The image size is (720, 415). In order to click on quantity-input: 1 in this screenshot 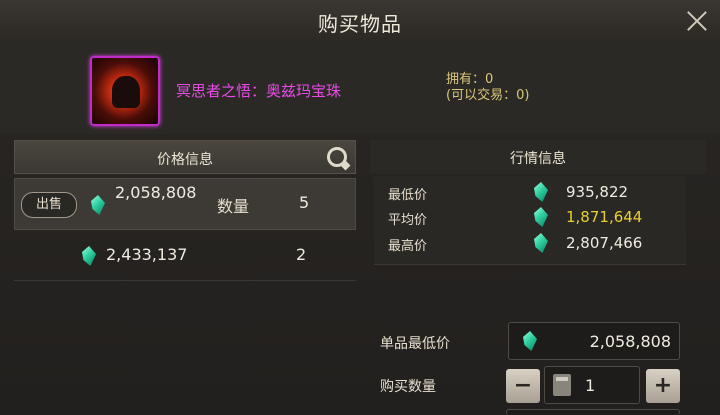, I will do `click(592, 385)`.